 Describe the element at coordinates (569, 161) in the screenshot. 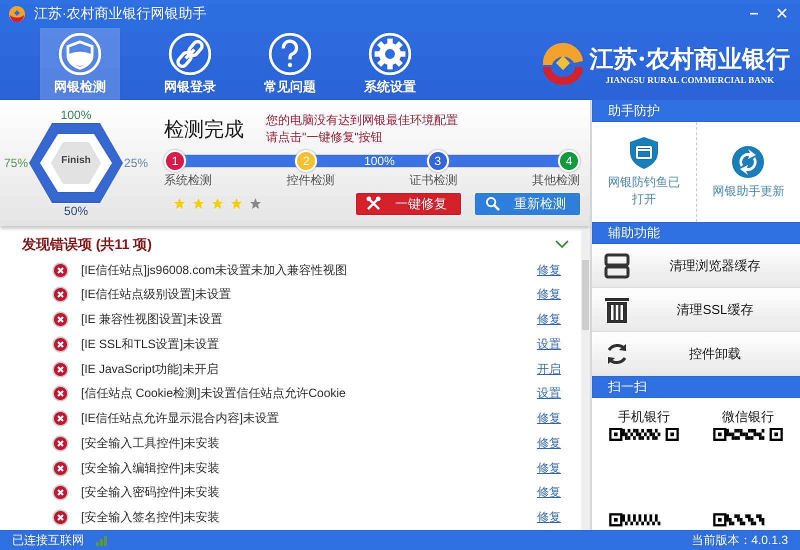

I see `step-number: 4` at that location.